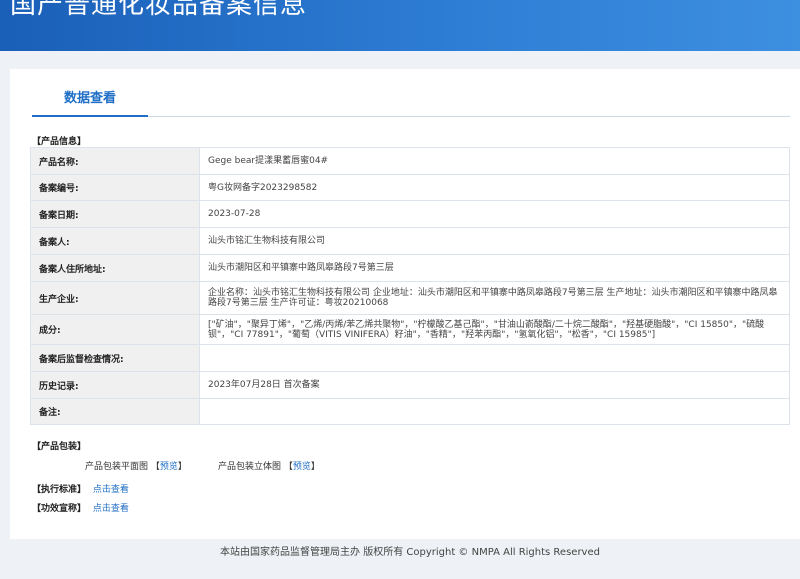  I want to click on table-row: 备案人: 汕头市铭汇生物科技有限公司, so click(410, 241).